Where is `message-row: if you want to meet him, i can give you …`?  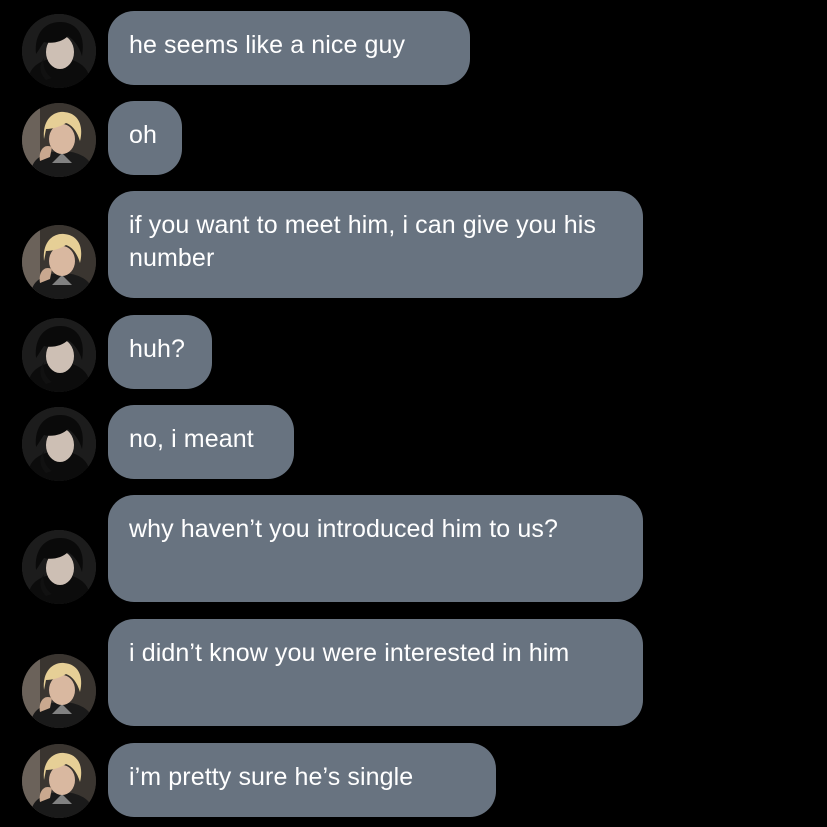
message-row: if you want to meet him, i can give you … is located at coordinates (413, 244).